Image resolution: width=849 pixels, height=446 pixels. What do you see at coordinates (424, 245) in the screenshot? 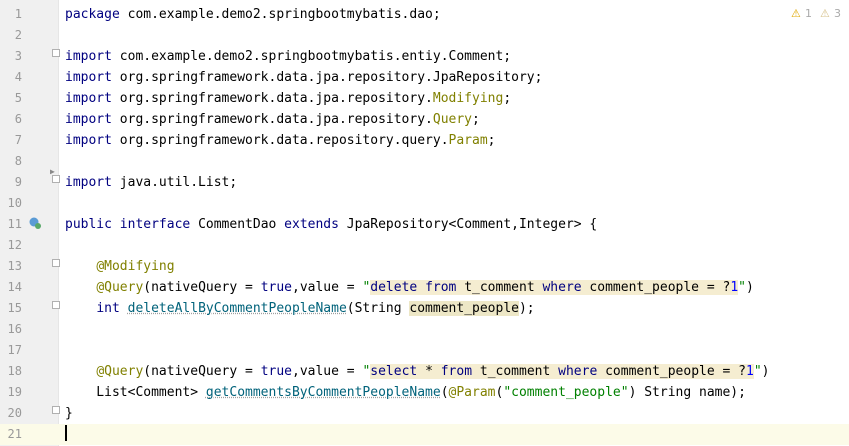
I see `code-line: 12` at bounding box center [424, 245].